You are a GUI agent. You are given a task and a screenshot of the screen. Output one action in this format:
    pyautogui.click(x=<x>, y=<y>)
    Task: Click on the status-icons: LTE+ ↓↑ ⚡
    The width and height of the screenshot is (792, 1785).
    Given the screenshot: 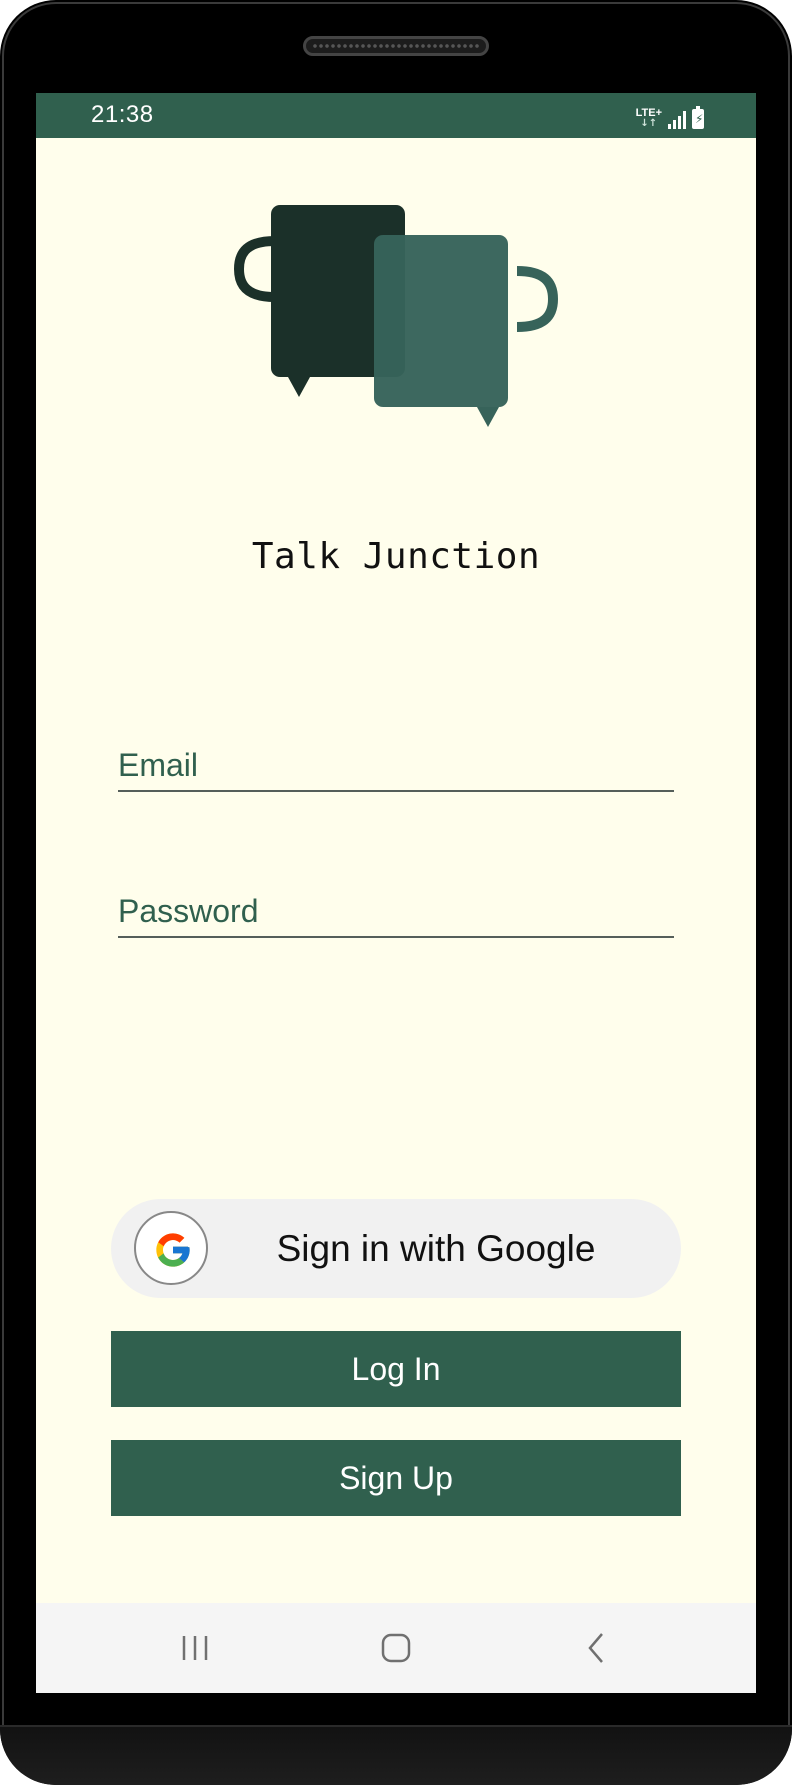 What is the action you would take?
    pyautogui.click(x=670, y=116)
    